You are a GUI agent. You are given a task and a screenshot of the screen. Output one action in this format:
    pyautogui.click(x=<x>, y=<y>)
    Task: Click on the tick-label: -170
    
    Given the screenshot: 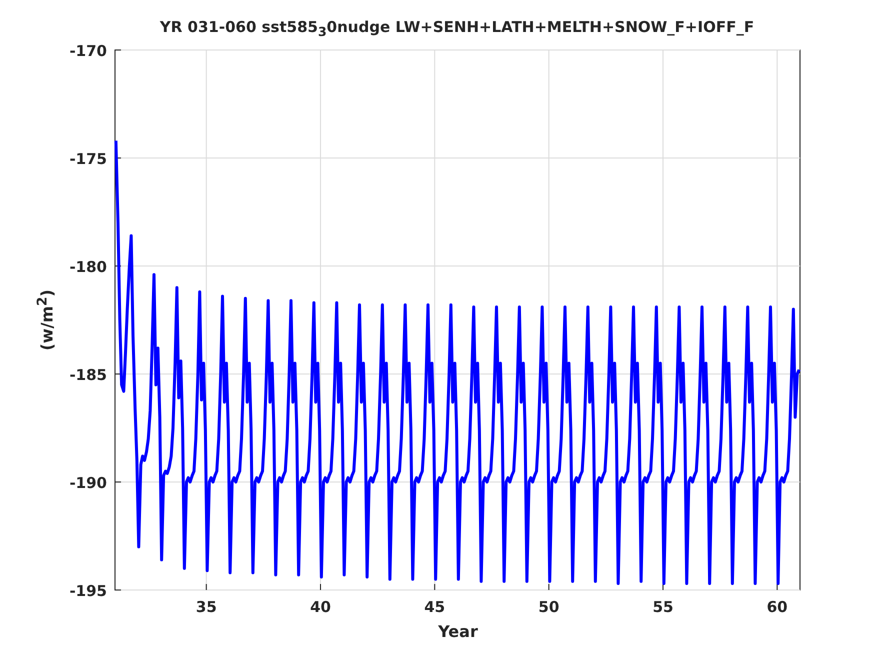 What is the action you would take?
    pyautogui.click(x=88, y=51)
    